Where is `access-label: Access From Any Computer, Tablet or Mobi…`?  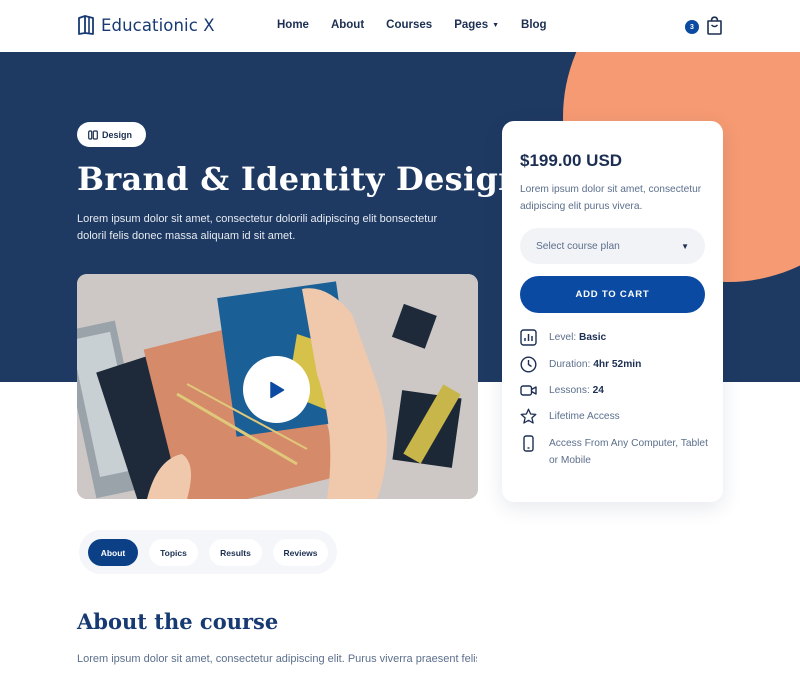
access-label: Access From Any Computer, Tablet or Mobi… is located at coordinates (628, 452).